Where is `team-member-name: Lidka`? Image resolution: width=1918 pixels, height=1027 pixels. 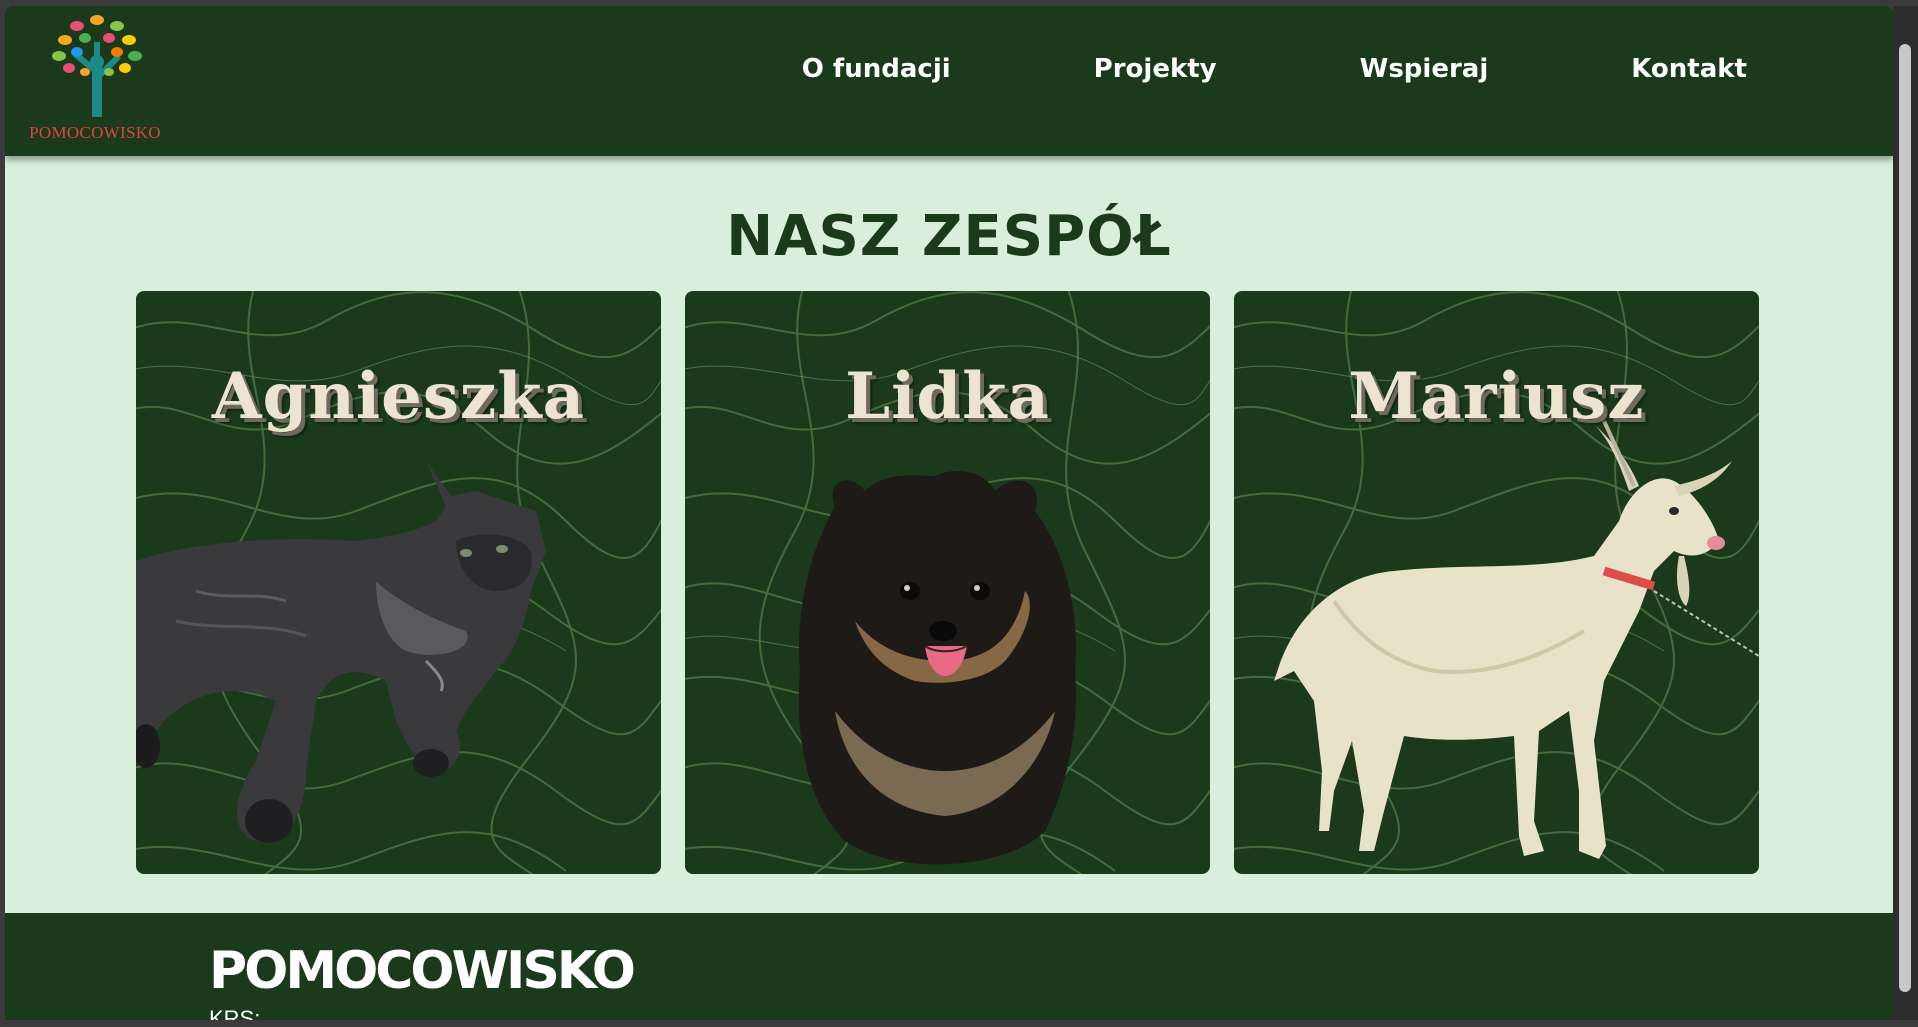
team-member-name: Lidka is located at coordinates (947, 396).